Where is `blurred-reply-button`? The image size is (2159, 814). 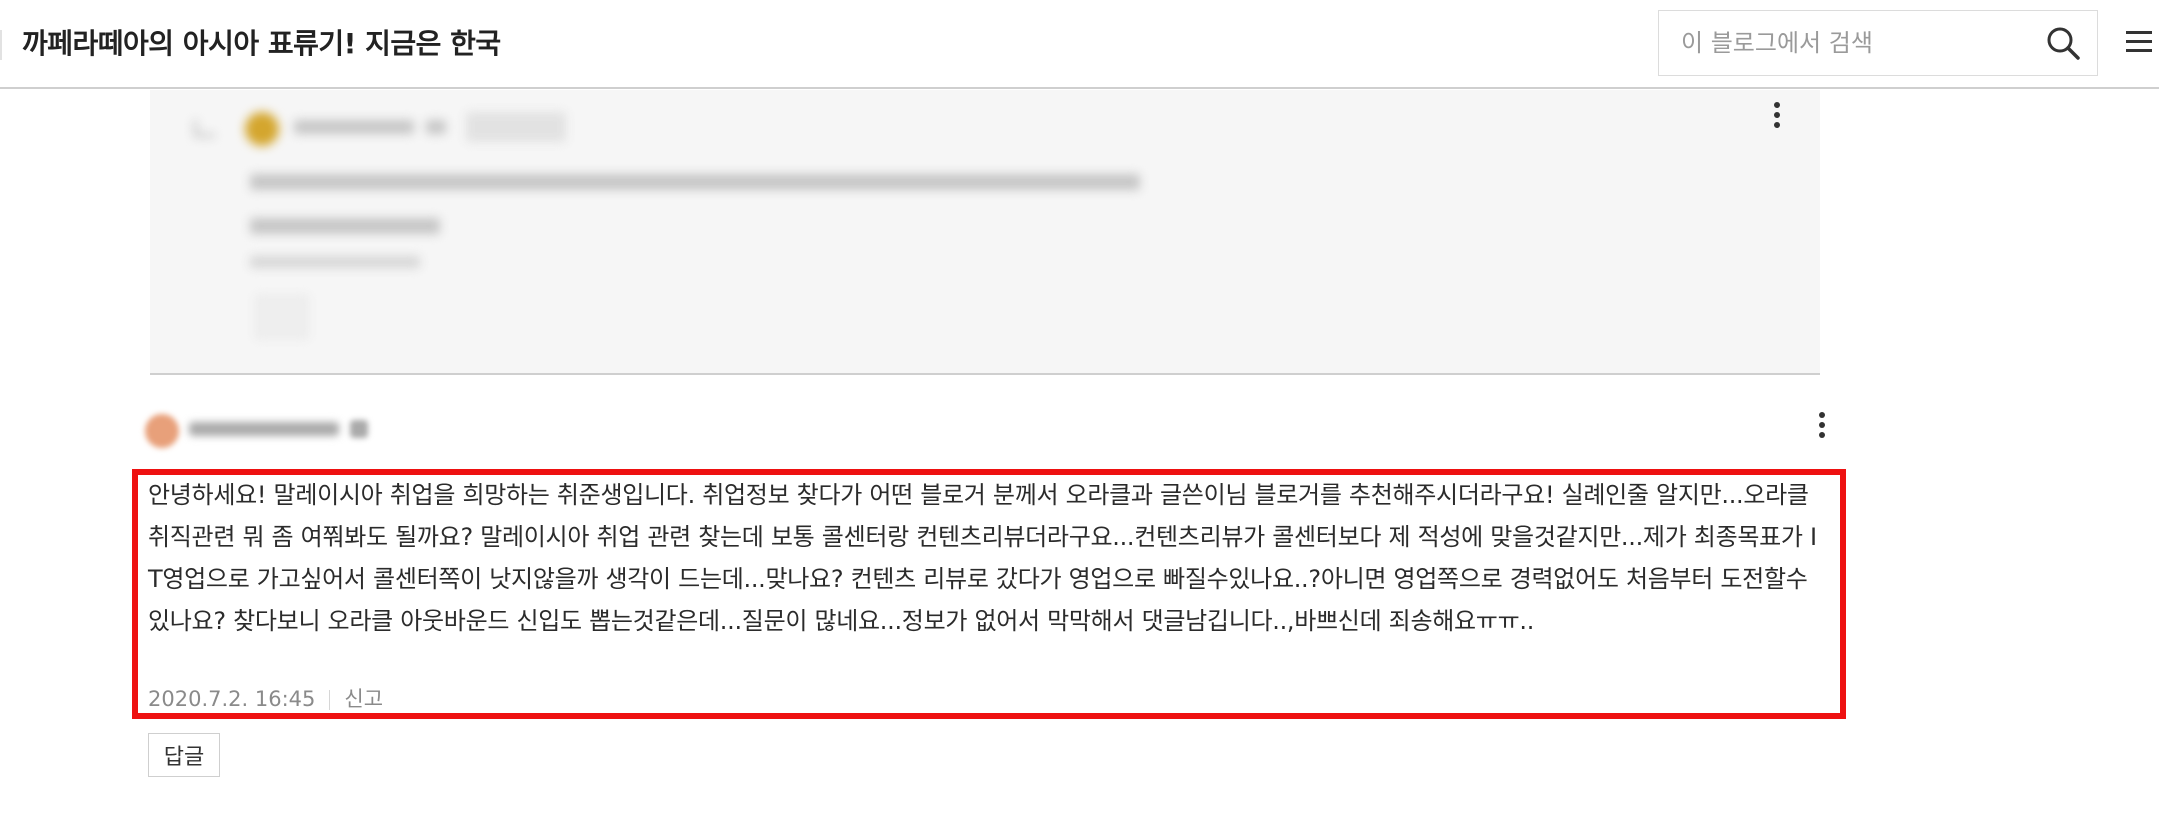 blurred-reply-button is located at coordinates (282, 317).